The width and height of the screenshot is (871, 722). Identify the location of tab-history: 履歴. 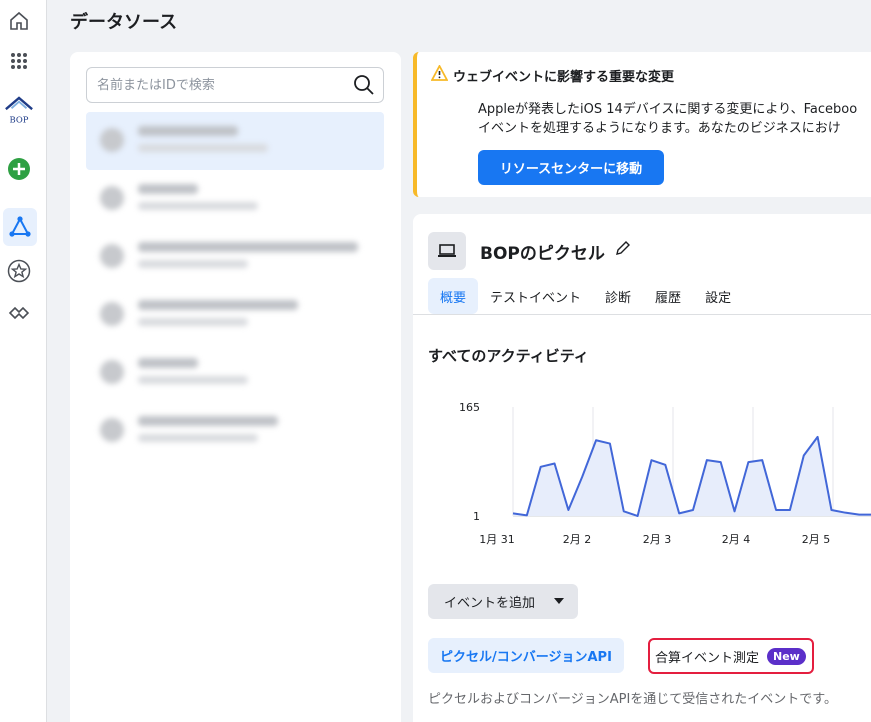
(668, 296).